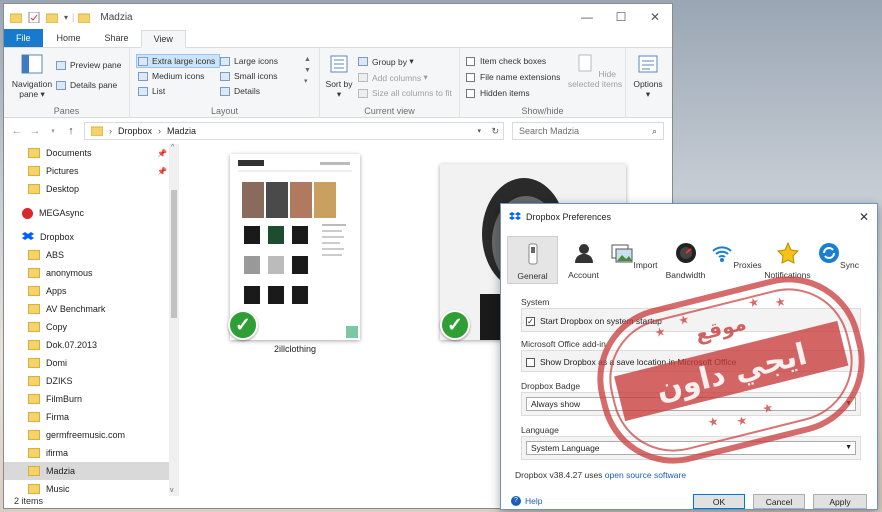 This screenshot has width=882, height=512. Describe the element at coordinates (549, 131) in the screenshot. I see `search-placeholder: Search Madzia` at that location.